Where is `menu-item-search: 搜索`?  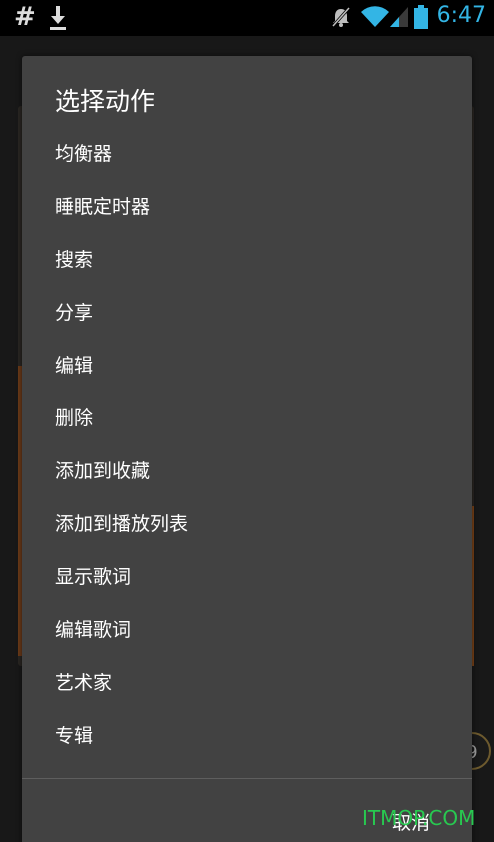 menu-item-search: 搜索 is located at coordinates (247, 260).